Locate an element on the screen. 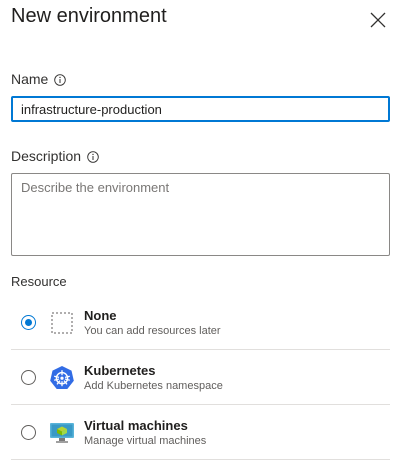  name-info-icon is located at coordinates (60, 79).